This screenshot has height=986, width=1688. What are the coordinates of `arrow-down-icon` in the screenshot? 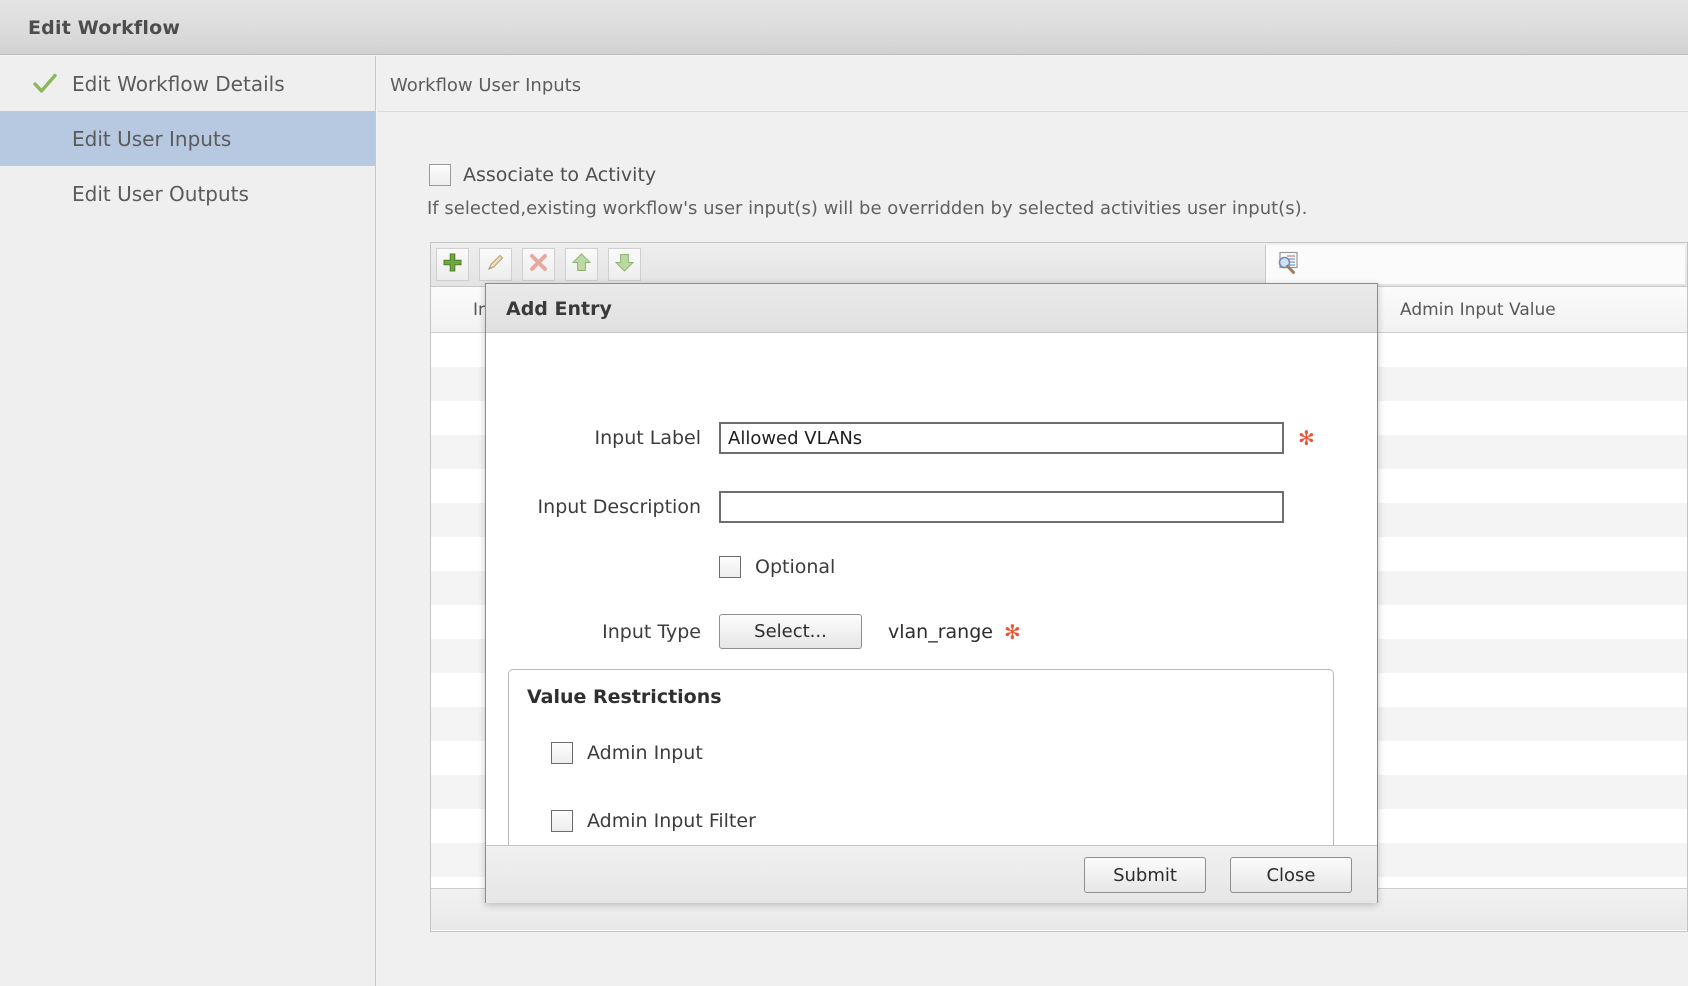 It's located at (624, 264).